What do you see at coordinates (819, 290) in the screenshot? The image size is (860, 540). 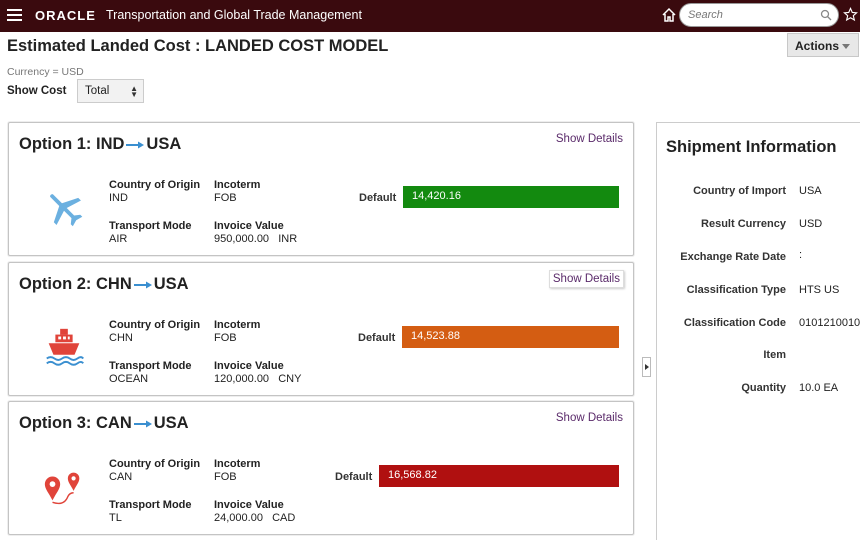 I see `info-value: HTS US` at bounding box center [819, 290].